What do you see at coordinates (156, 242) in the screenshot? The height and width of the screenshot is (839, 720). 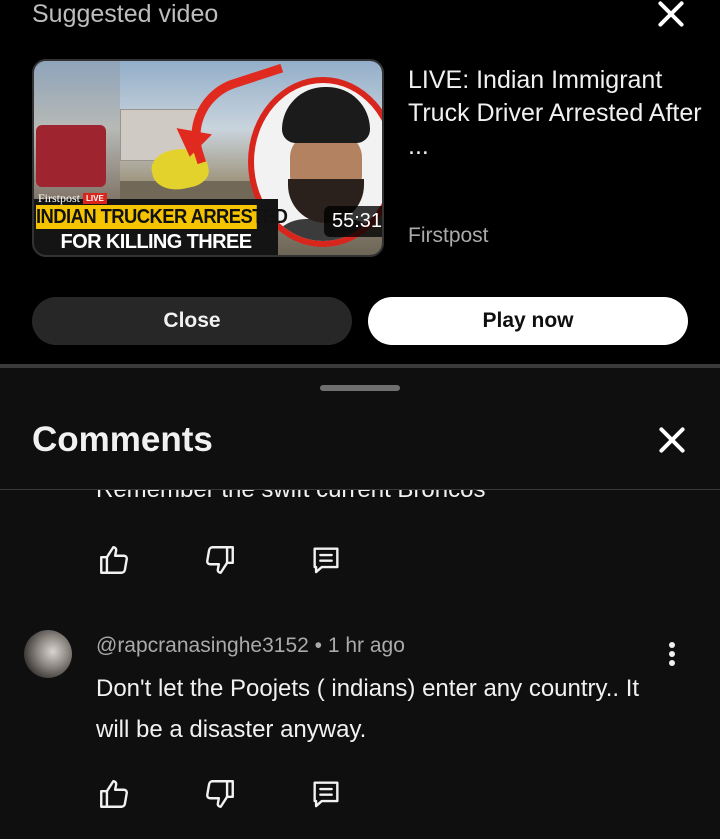 I see `thumbnail-headline-line2: FOR KILLING THREE` at bounding box center [156, 242].